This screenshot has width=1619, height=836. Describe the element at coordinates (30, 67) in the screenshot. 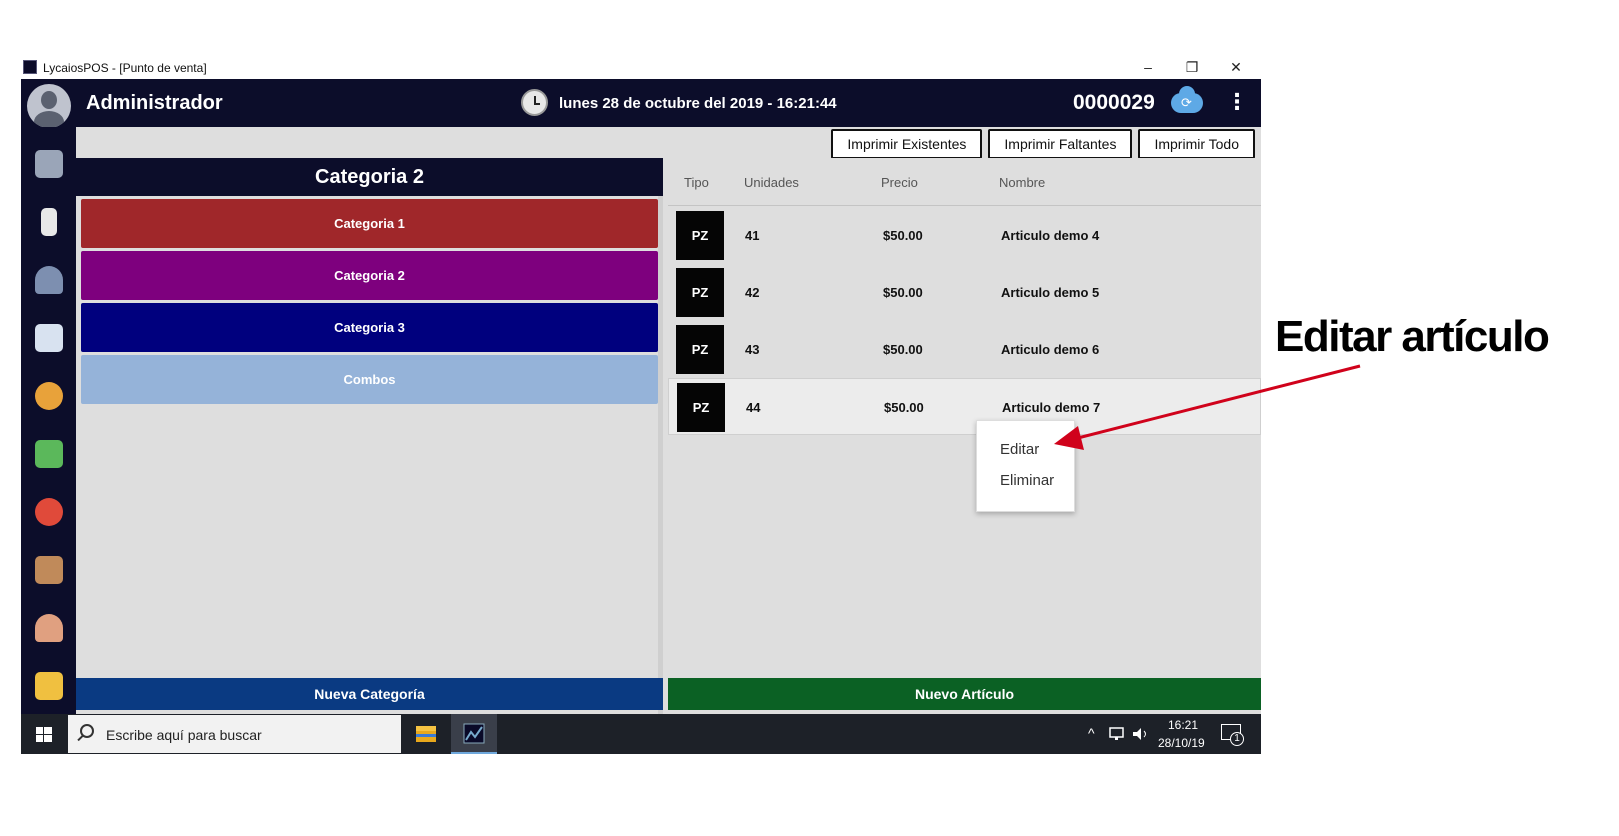

I see `app-logo-icon` at that location.